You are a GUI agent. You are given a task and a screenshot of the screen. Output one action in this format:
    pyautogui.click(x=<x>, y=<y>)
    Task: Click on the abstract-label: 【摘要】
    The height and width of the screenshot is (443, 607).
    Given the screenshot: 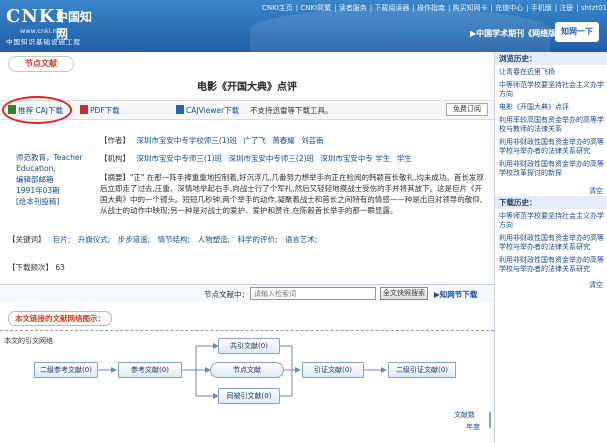 What is the action you would take?
    pyautogui.click(x=115, y=177)
    